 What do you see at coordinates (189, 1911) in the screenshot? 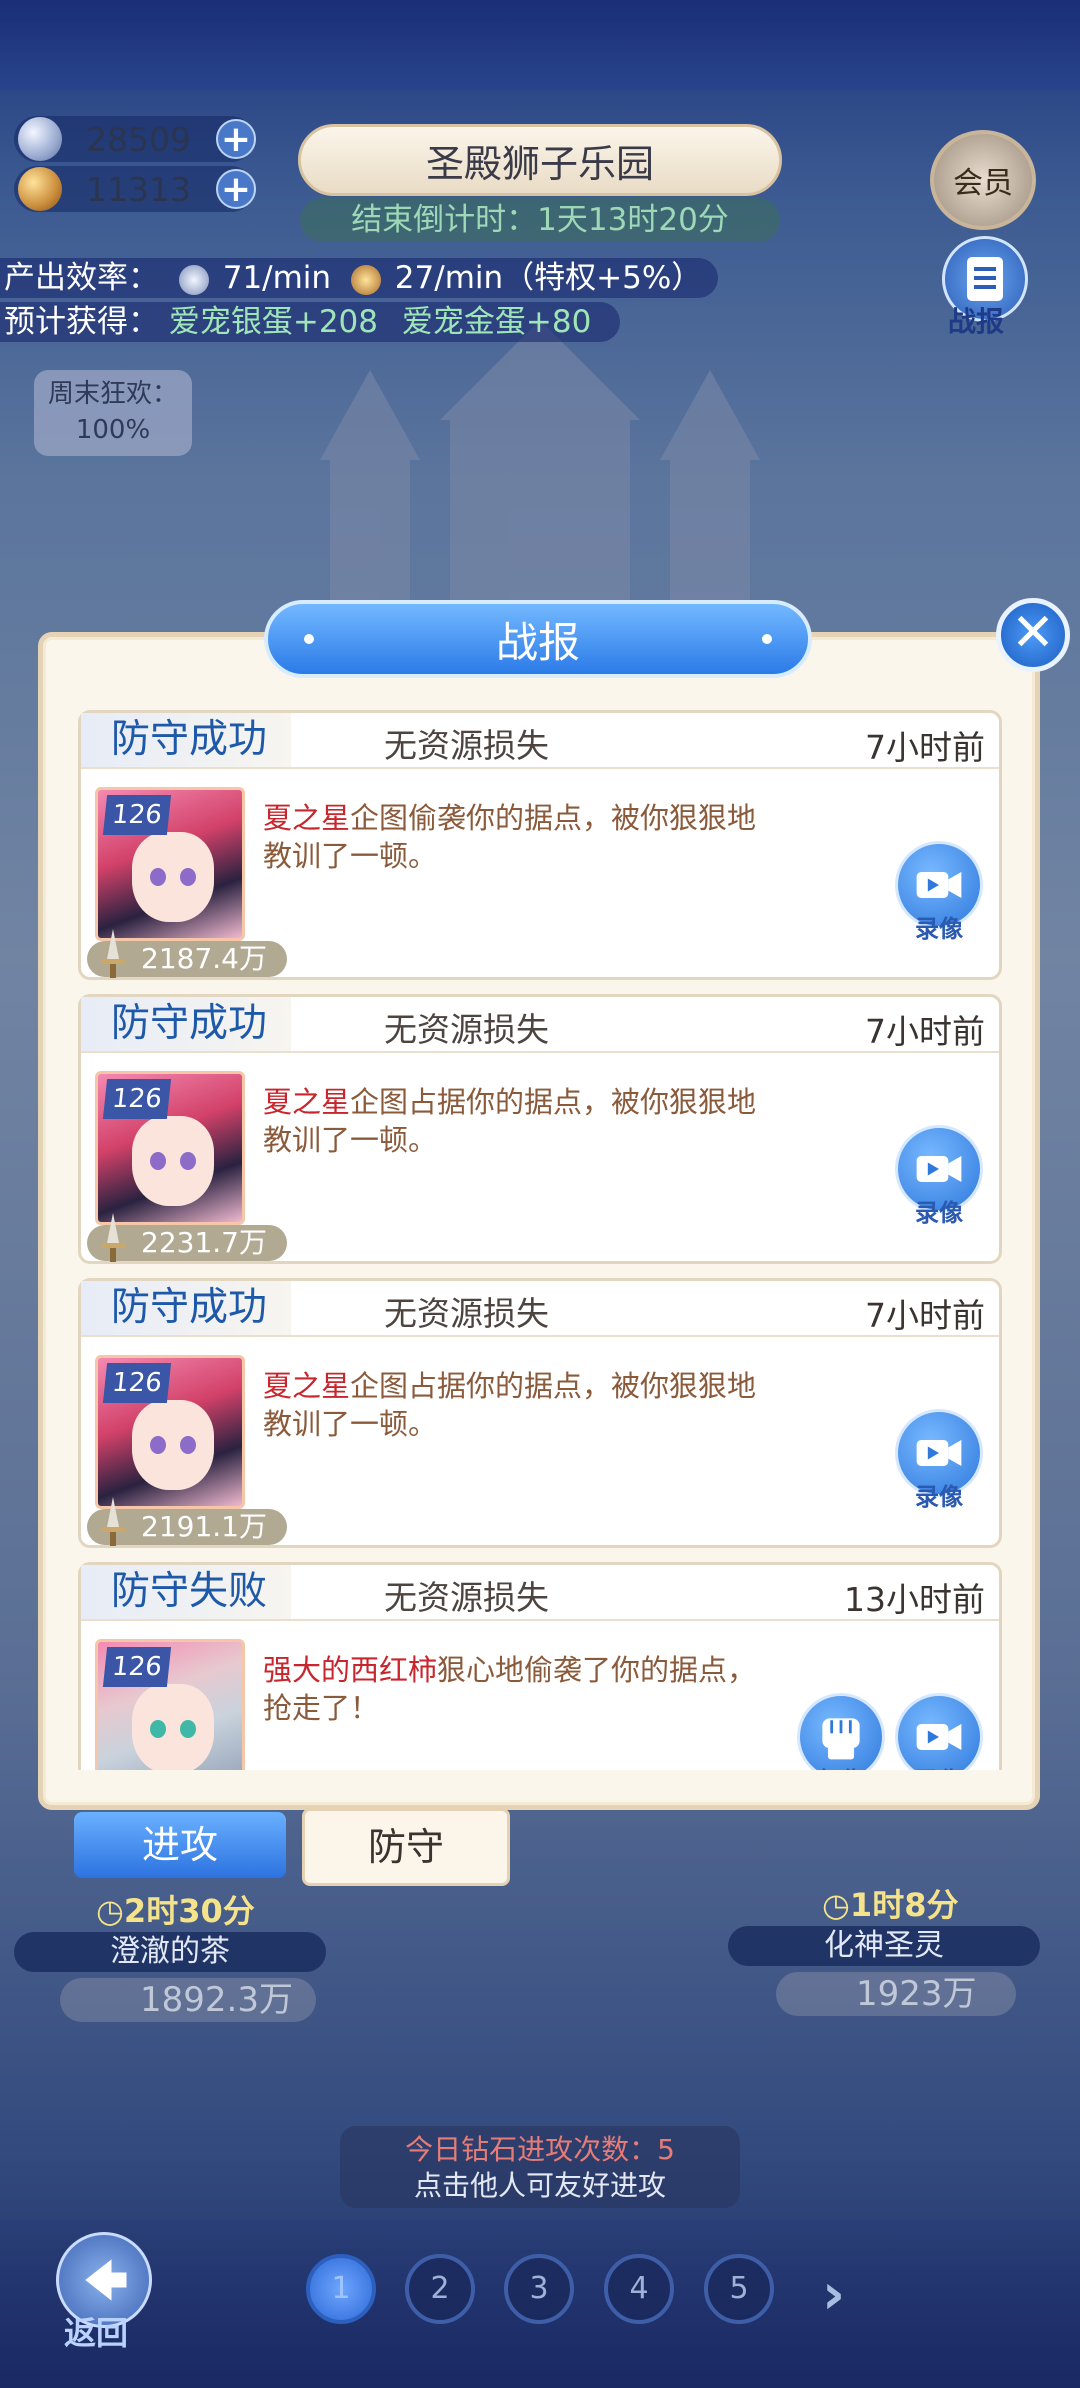
I see `left-player-timer-text: 2时30分` at bounding box center [189, 1911].